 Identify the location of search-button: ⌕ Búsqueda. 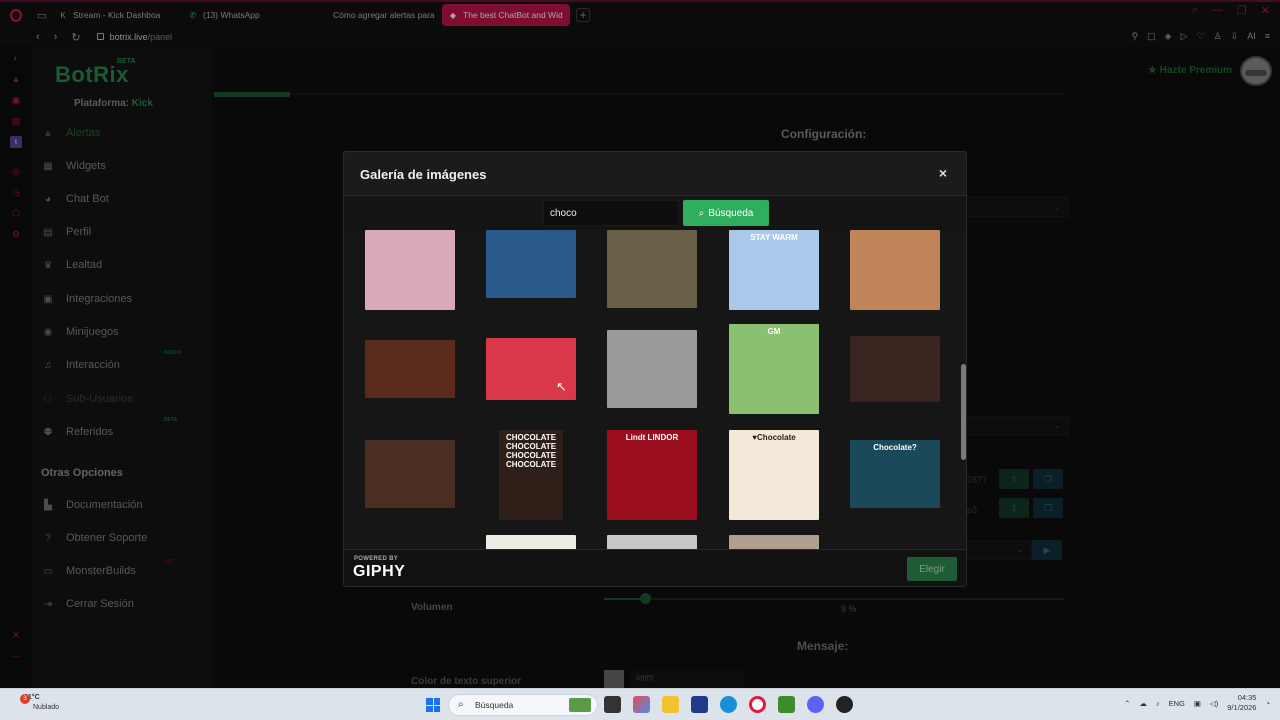
(726, 213).